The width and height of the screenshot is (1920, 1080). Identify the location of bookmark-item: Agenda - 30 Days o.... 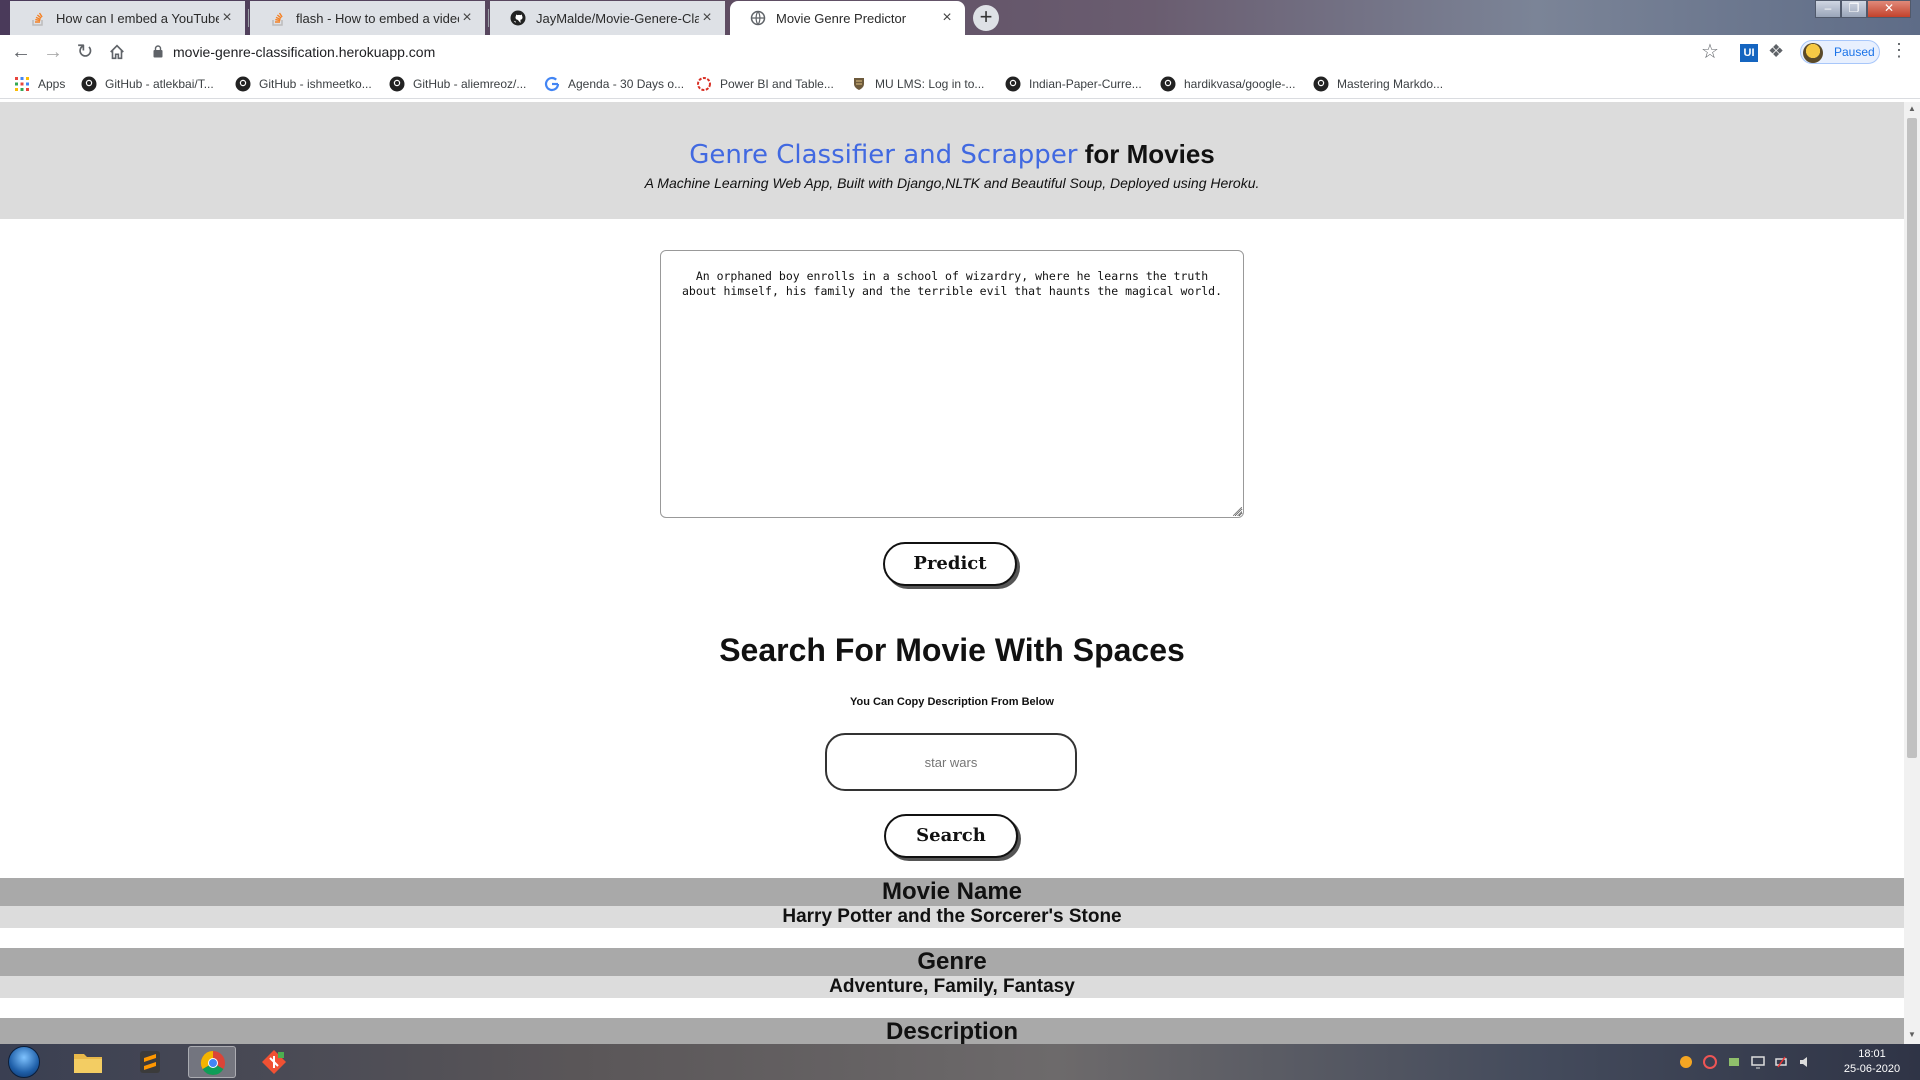
(614, 84).